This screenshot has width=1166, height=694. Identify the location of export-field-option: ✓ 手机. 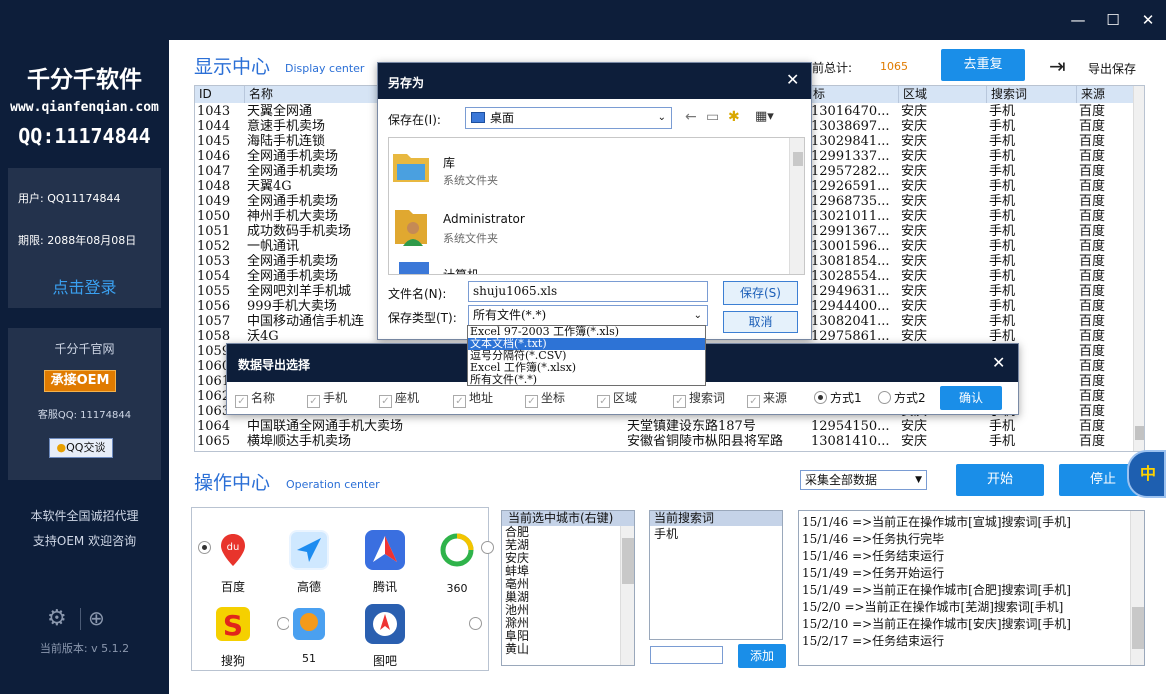
(327, 398).